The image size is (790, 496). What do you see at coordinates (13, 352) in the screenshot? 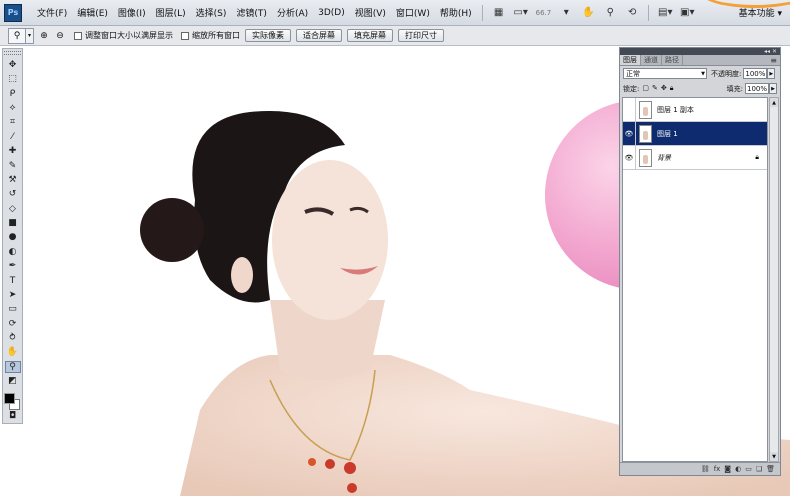
I see `hand-tool-icon: ✋` at bounding box center [13, 352].